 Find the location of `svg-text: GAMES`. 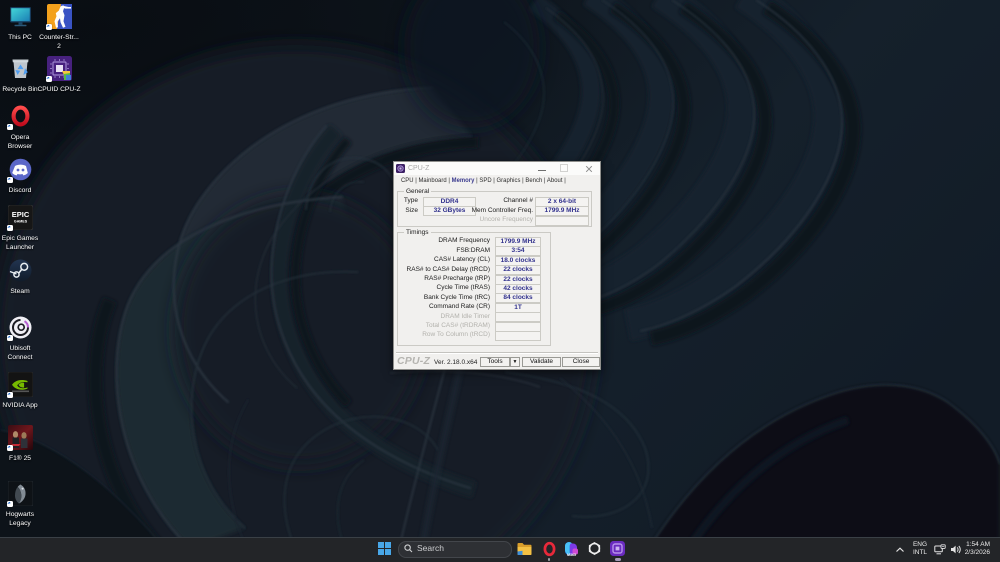

svg-text: GAMES is located at coordinates (20, 222).